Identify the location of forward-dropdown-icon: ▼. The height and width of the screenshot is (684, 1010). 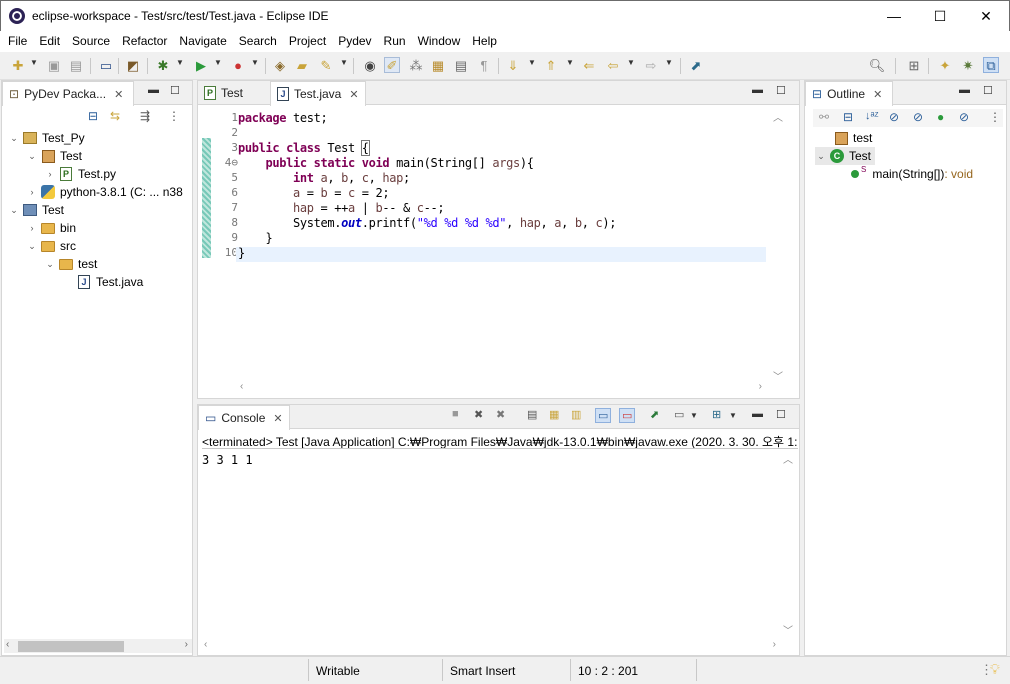
(669, 62).